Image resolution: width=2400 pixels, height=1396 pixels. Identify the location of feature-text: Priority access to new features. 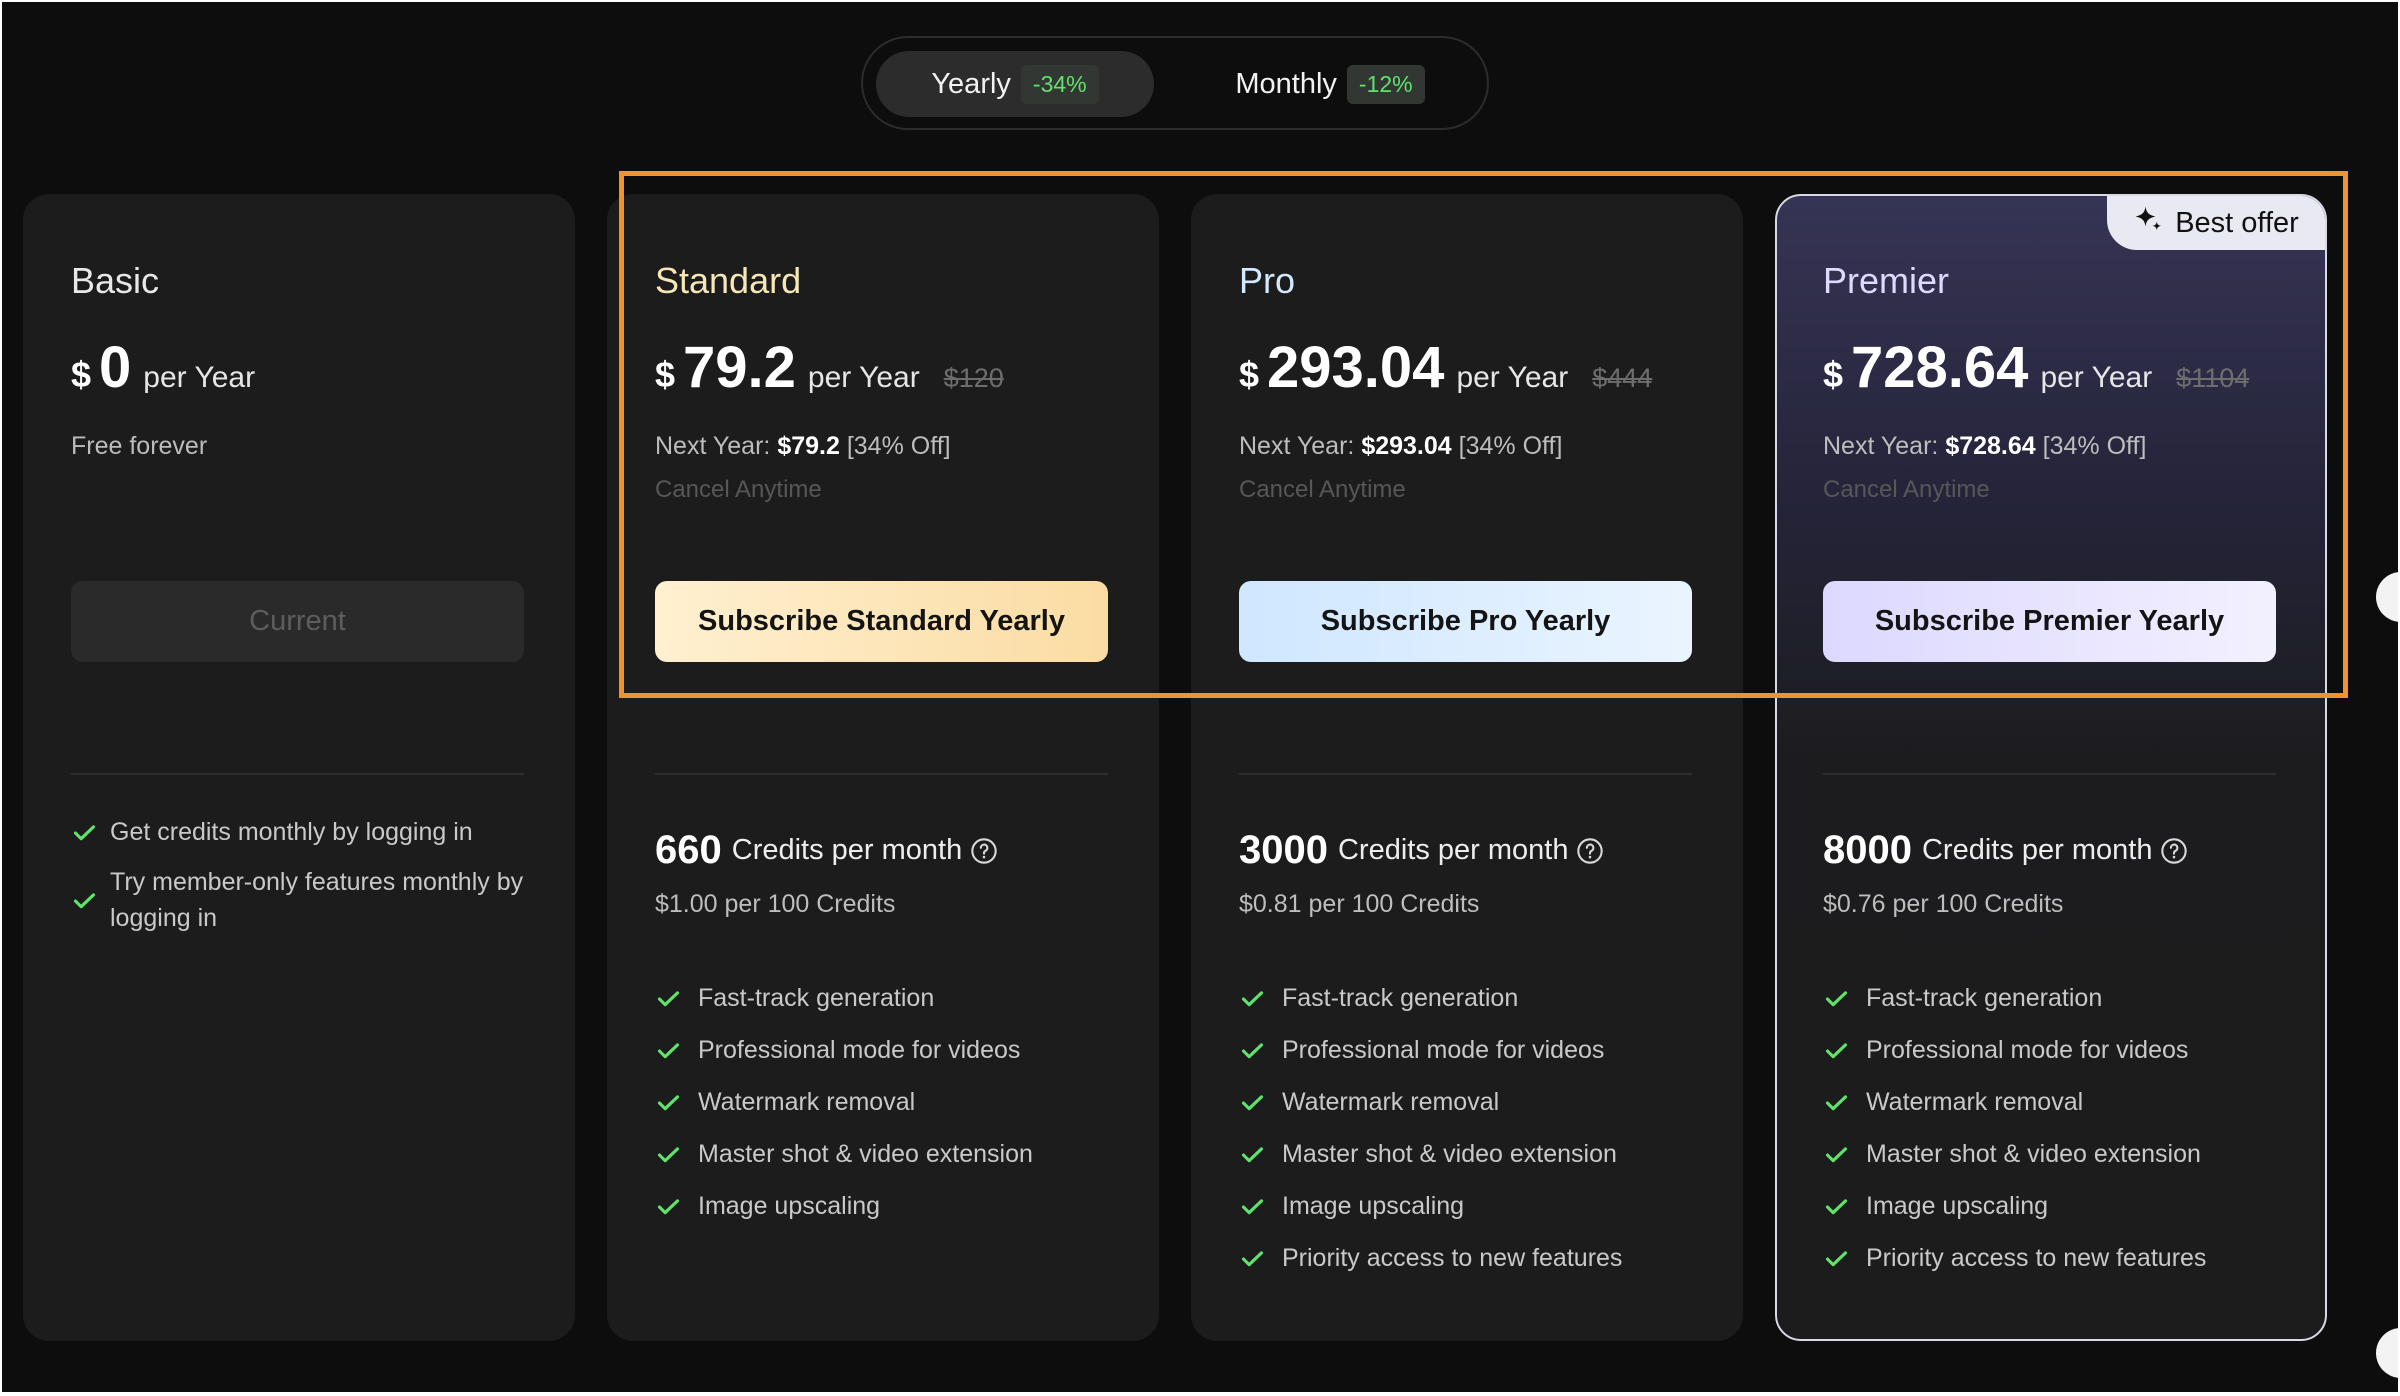
(1452, 1257).